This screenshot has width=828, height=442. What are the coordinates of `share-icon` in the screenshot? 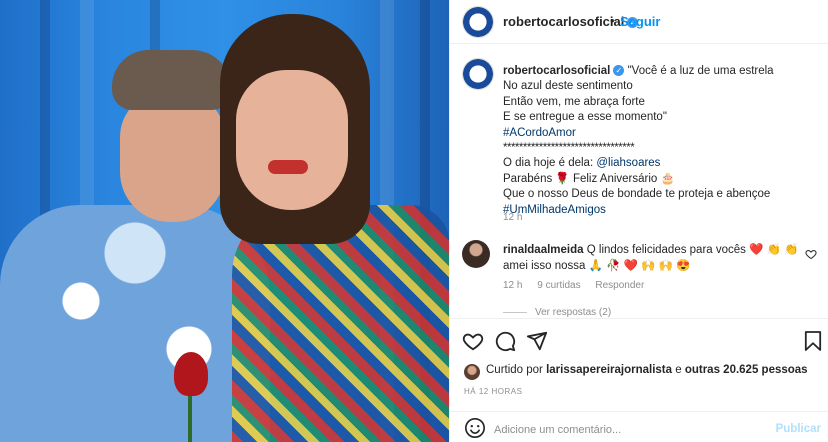 It's located at (537, 341).